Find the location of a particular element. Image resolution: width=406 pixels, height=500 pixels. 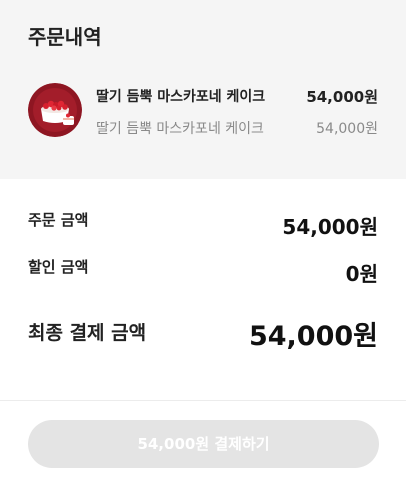

product-thumbnail is located at coordinates (55, 110).